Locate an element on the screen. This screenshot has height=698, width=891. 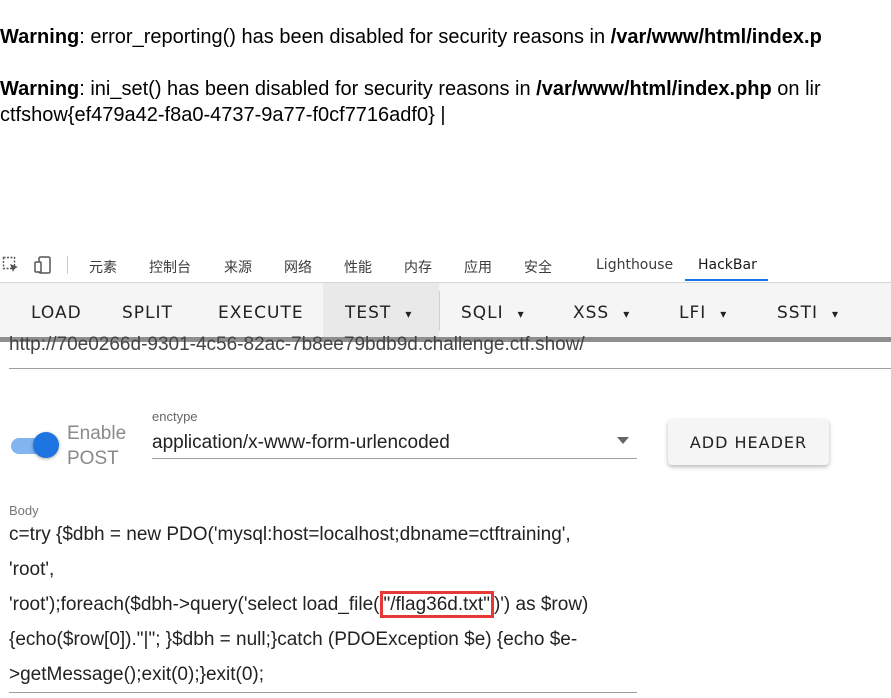
tab-separator is located at coordinates (67, 265).